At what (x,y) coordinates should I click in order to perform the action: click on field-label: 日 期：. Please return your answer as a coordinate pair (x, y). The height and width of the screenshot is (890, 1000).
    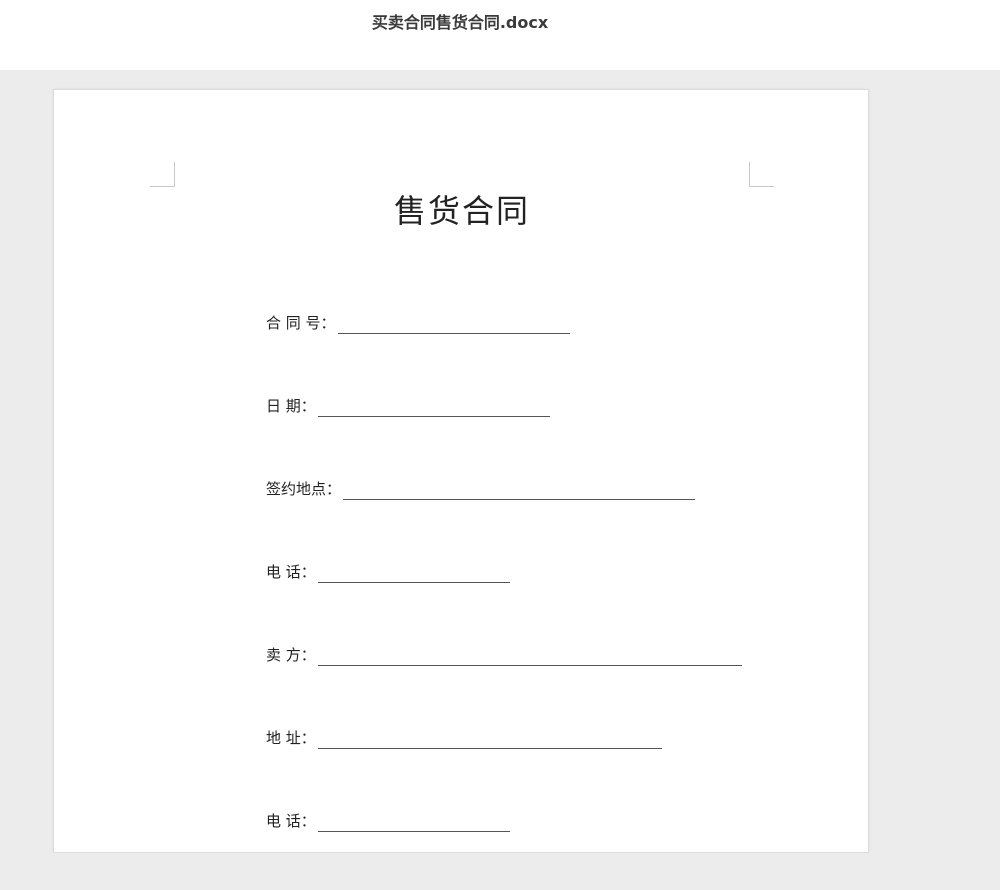
    Looking at the image, I should click on (291, 406).